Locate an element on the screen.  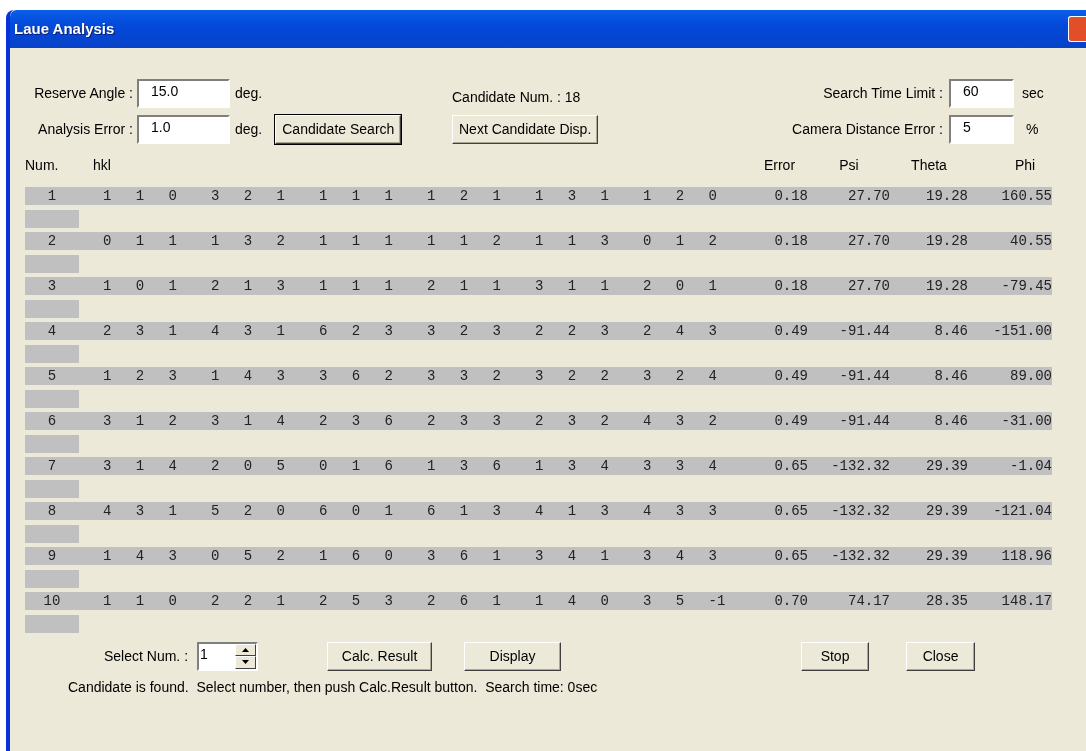
table-cell: 1 3 6 is located at coordinates (464, 466).